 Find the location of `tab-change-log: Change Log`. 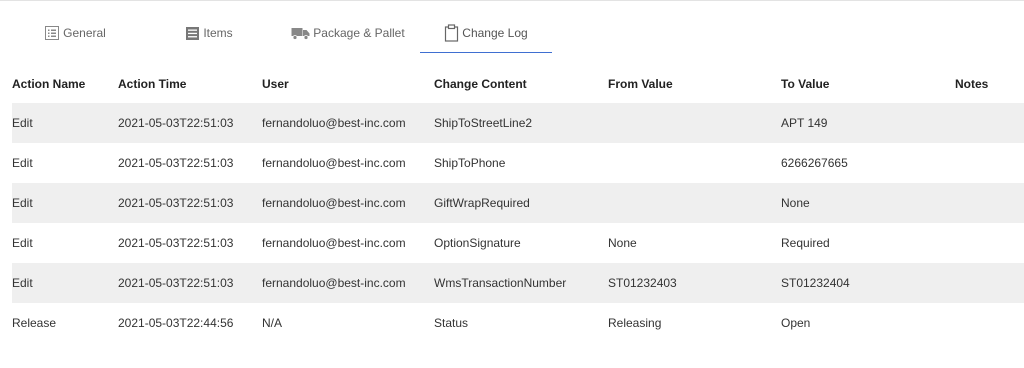

tab-change-log: Change Log is located at coordinates (486, 33).